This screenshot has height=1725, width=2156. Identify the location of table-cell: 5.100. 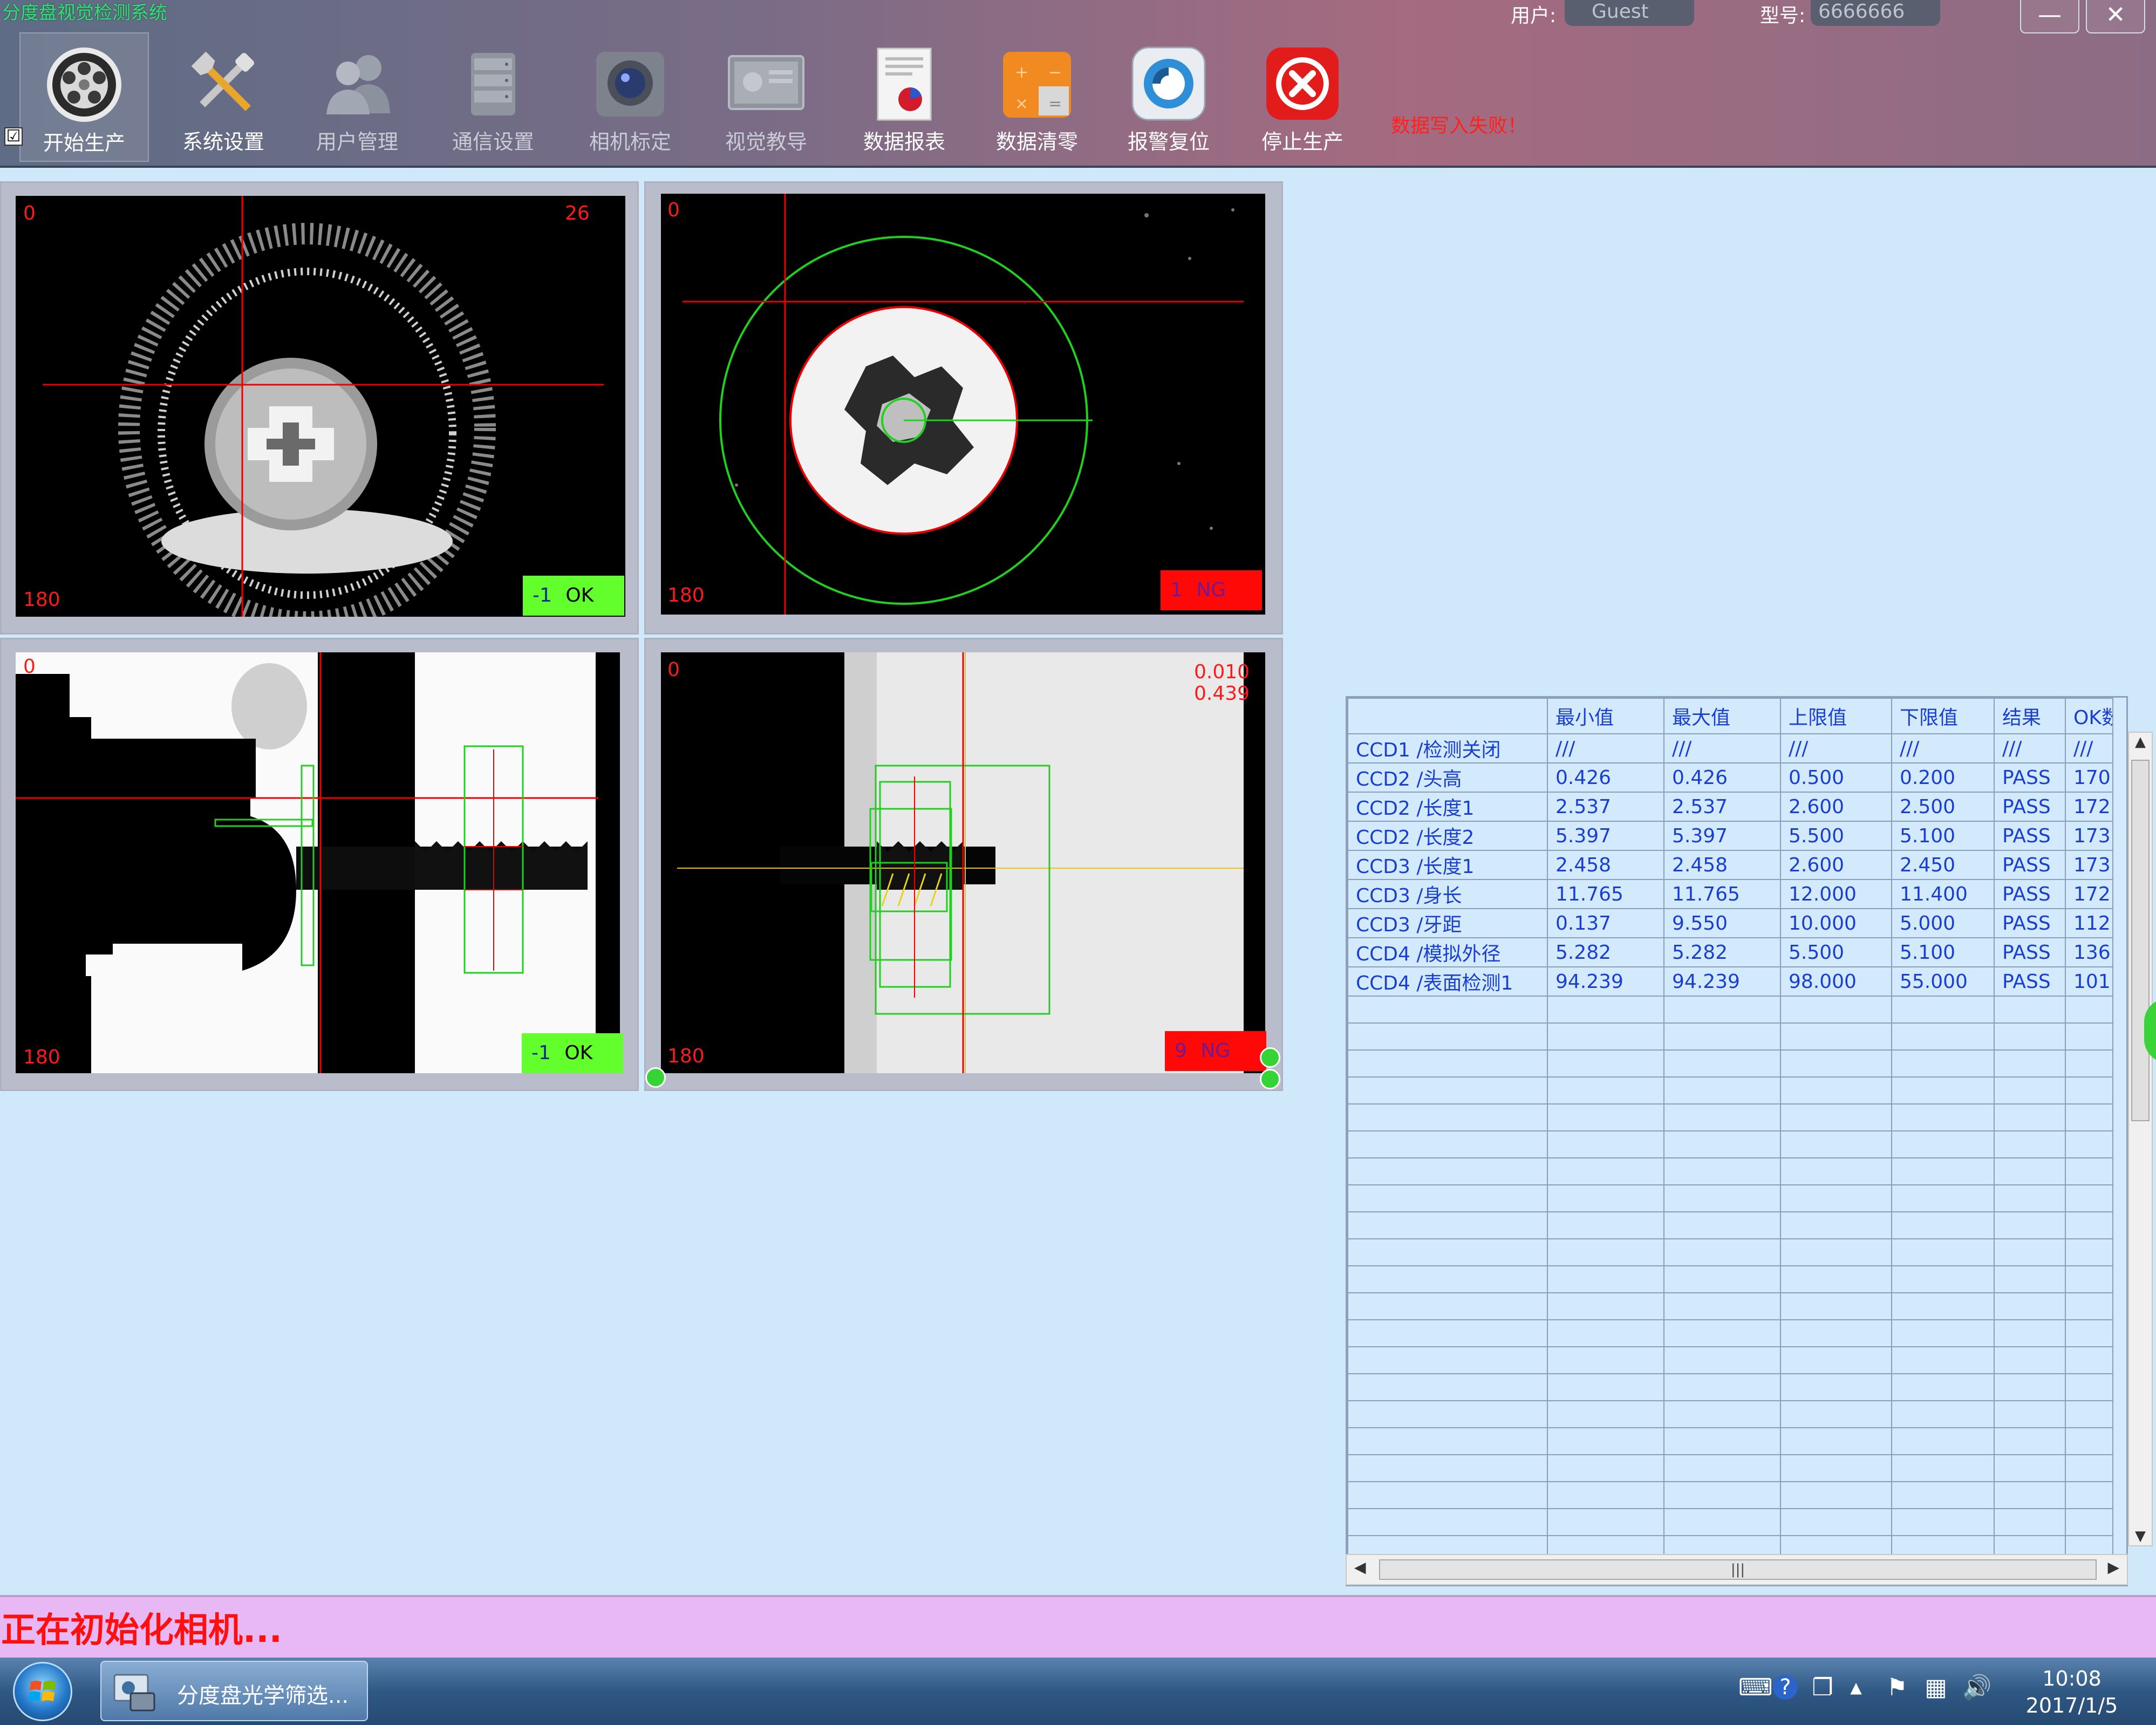
(1943, 836).